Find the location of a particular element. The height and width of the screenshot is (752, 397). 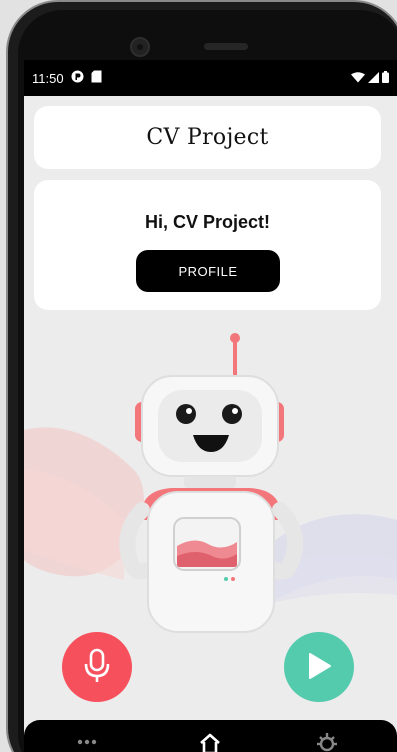

page-title: CV Project is located at coordinates (207, 137).